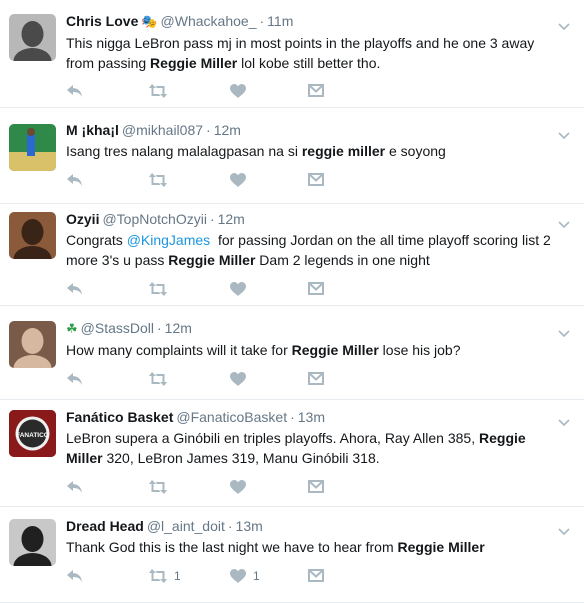  I want to click on tweet-actions: 11, so click(216, 576).